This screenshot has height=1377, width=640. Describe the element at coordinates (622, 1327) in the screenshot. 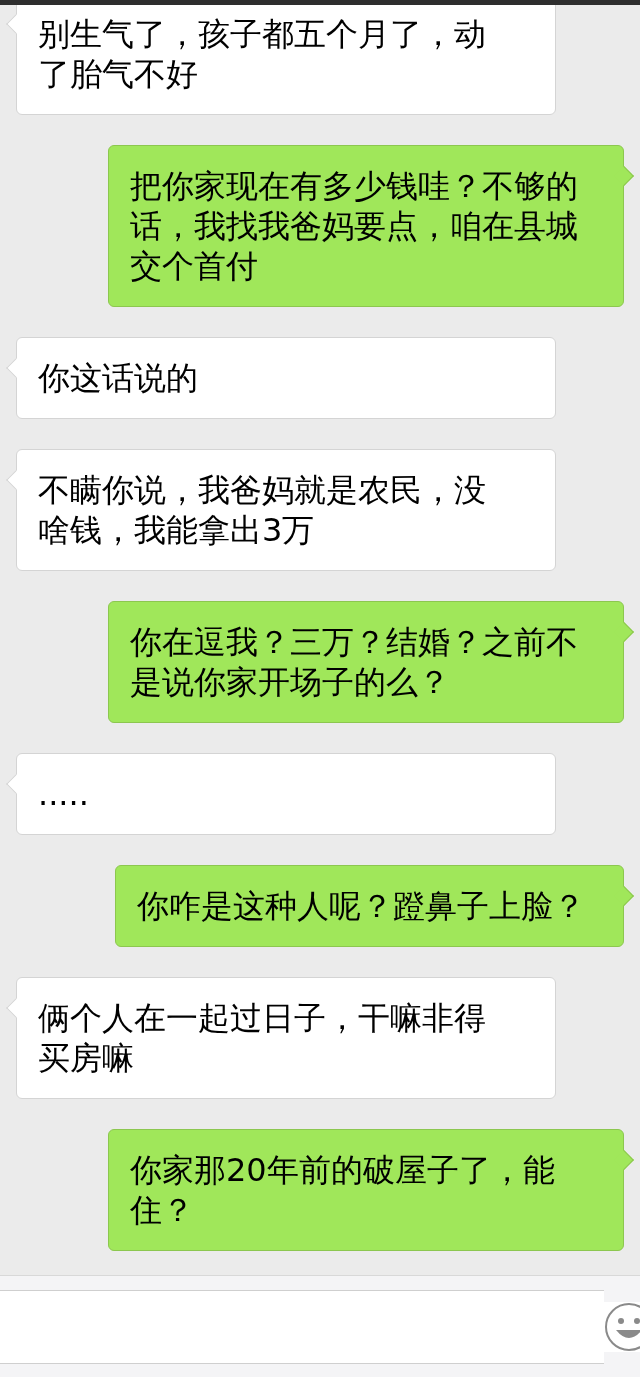

I see `emoji-icon` at that location.